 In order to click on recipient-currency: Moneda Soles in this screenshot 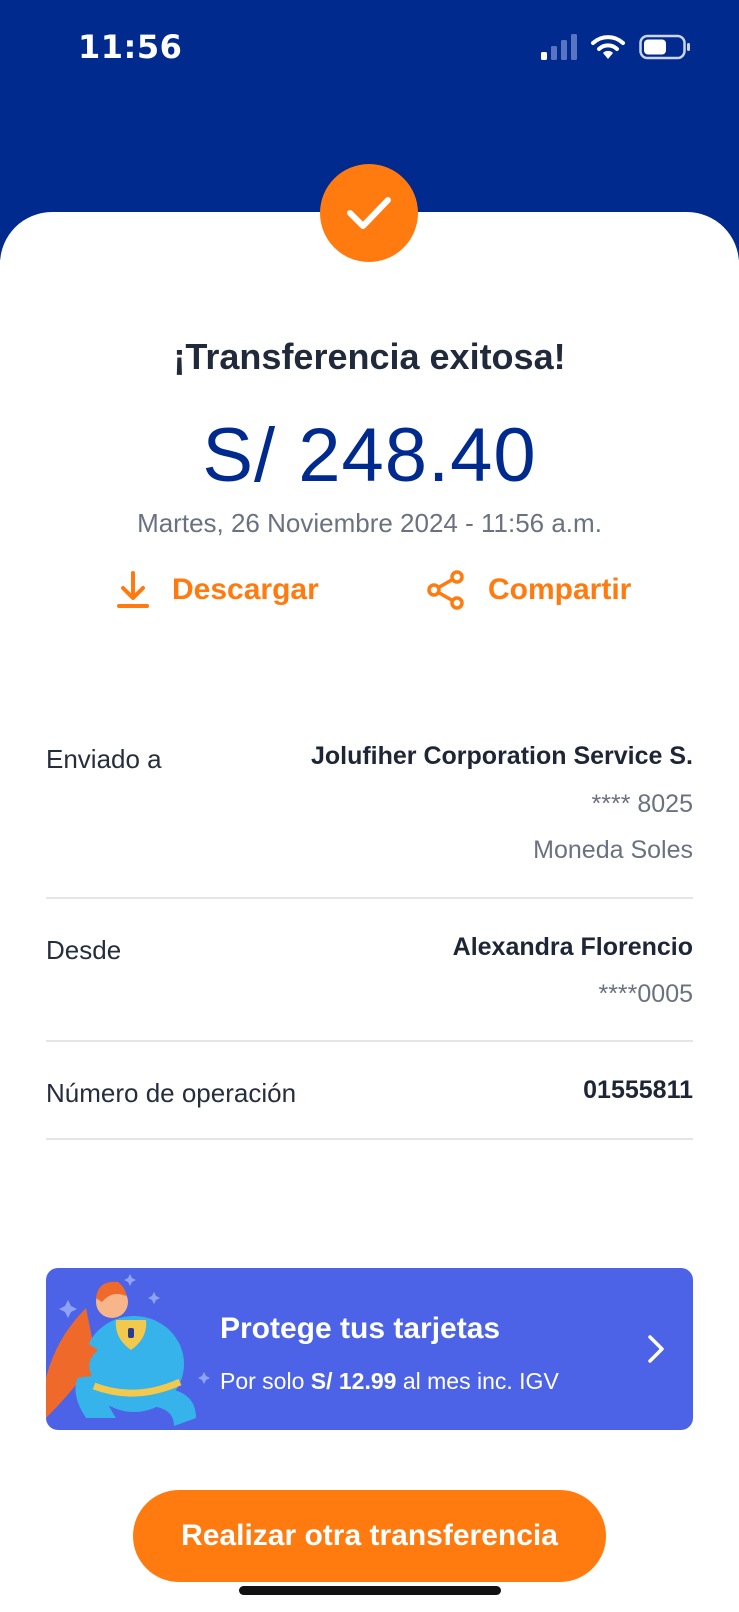, I will do `click(613, 850)`.